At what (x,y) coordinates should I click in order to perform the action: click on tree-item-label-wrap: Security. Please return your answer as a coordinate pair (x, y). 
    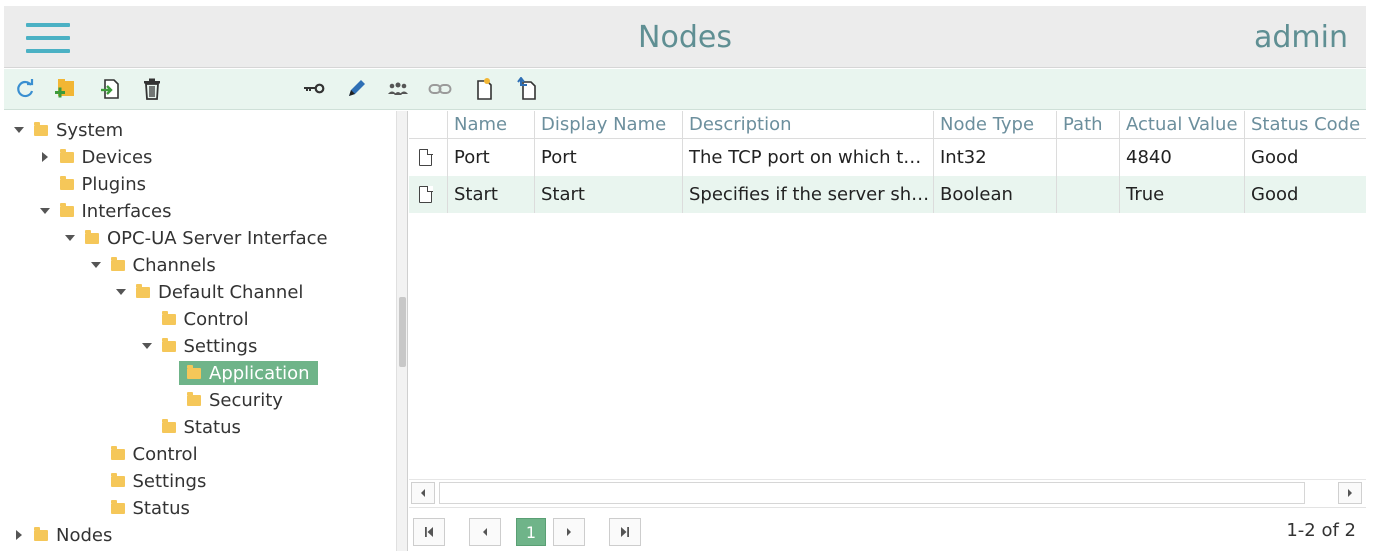
    Looking at the image, I should click on (235, 400).